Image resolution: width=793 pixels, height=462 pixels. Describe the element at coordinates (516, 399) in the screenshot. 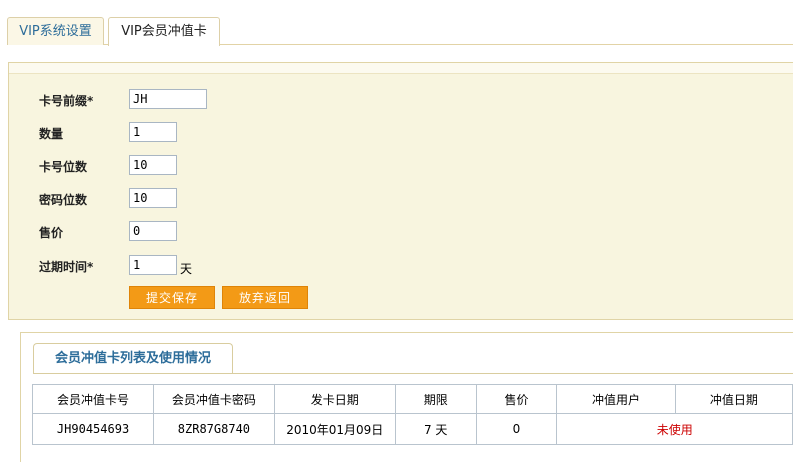

I see `column-header-price: 售价` at that location.